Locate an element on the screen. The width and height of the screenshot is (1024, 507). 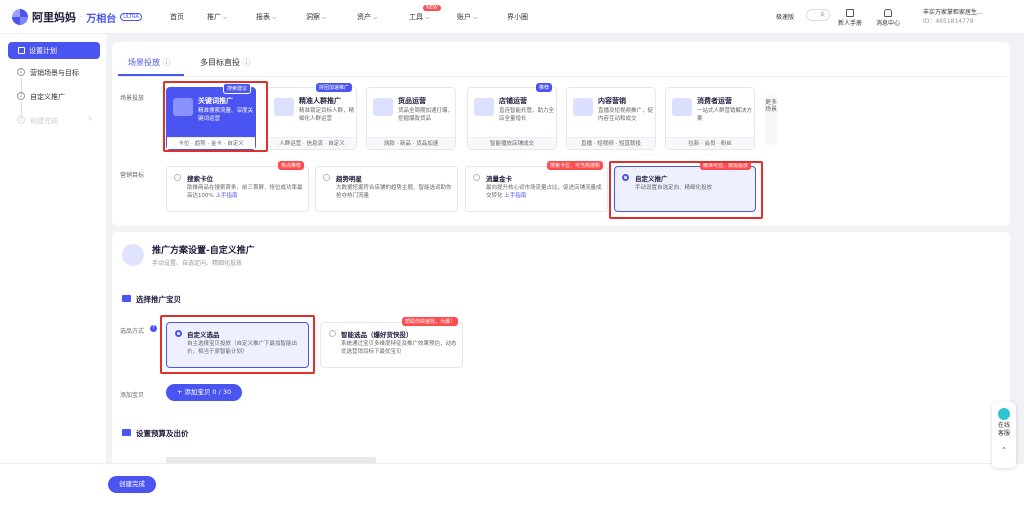
toggle-off-label: 关 is located at coordinates (822, 15).